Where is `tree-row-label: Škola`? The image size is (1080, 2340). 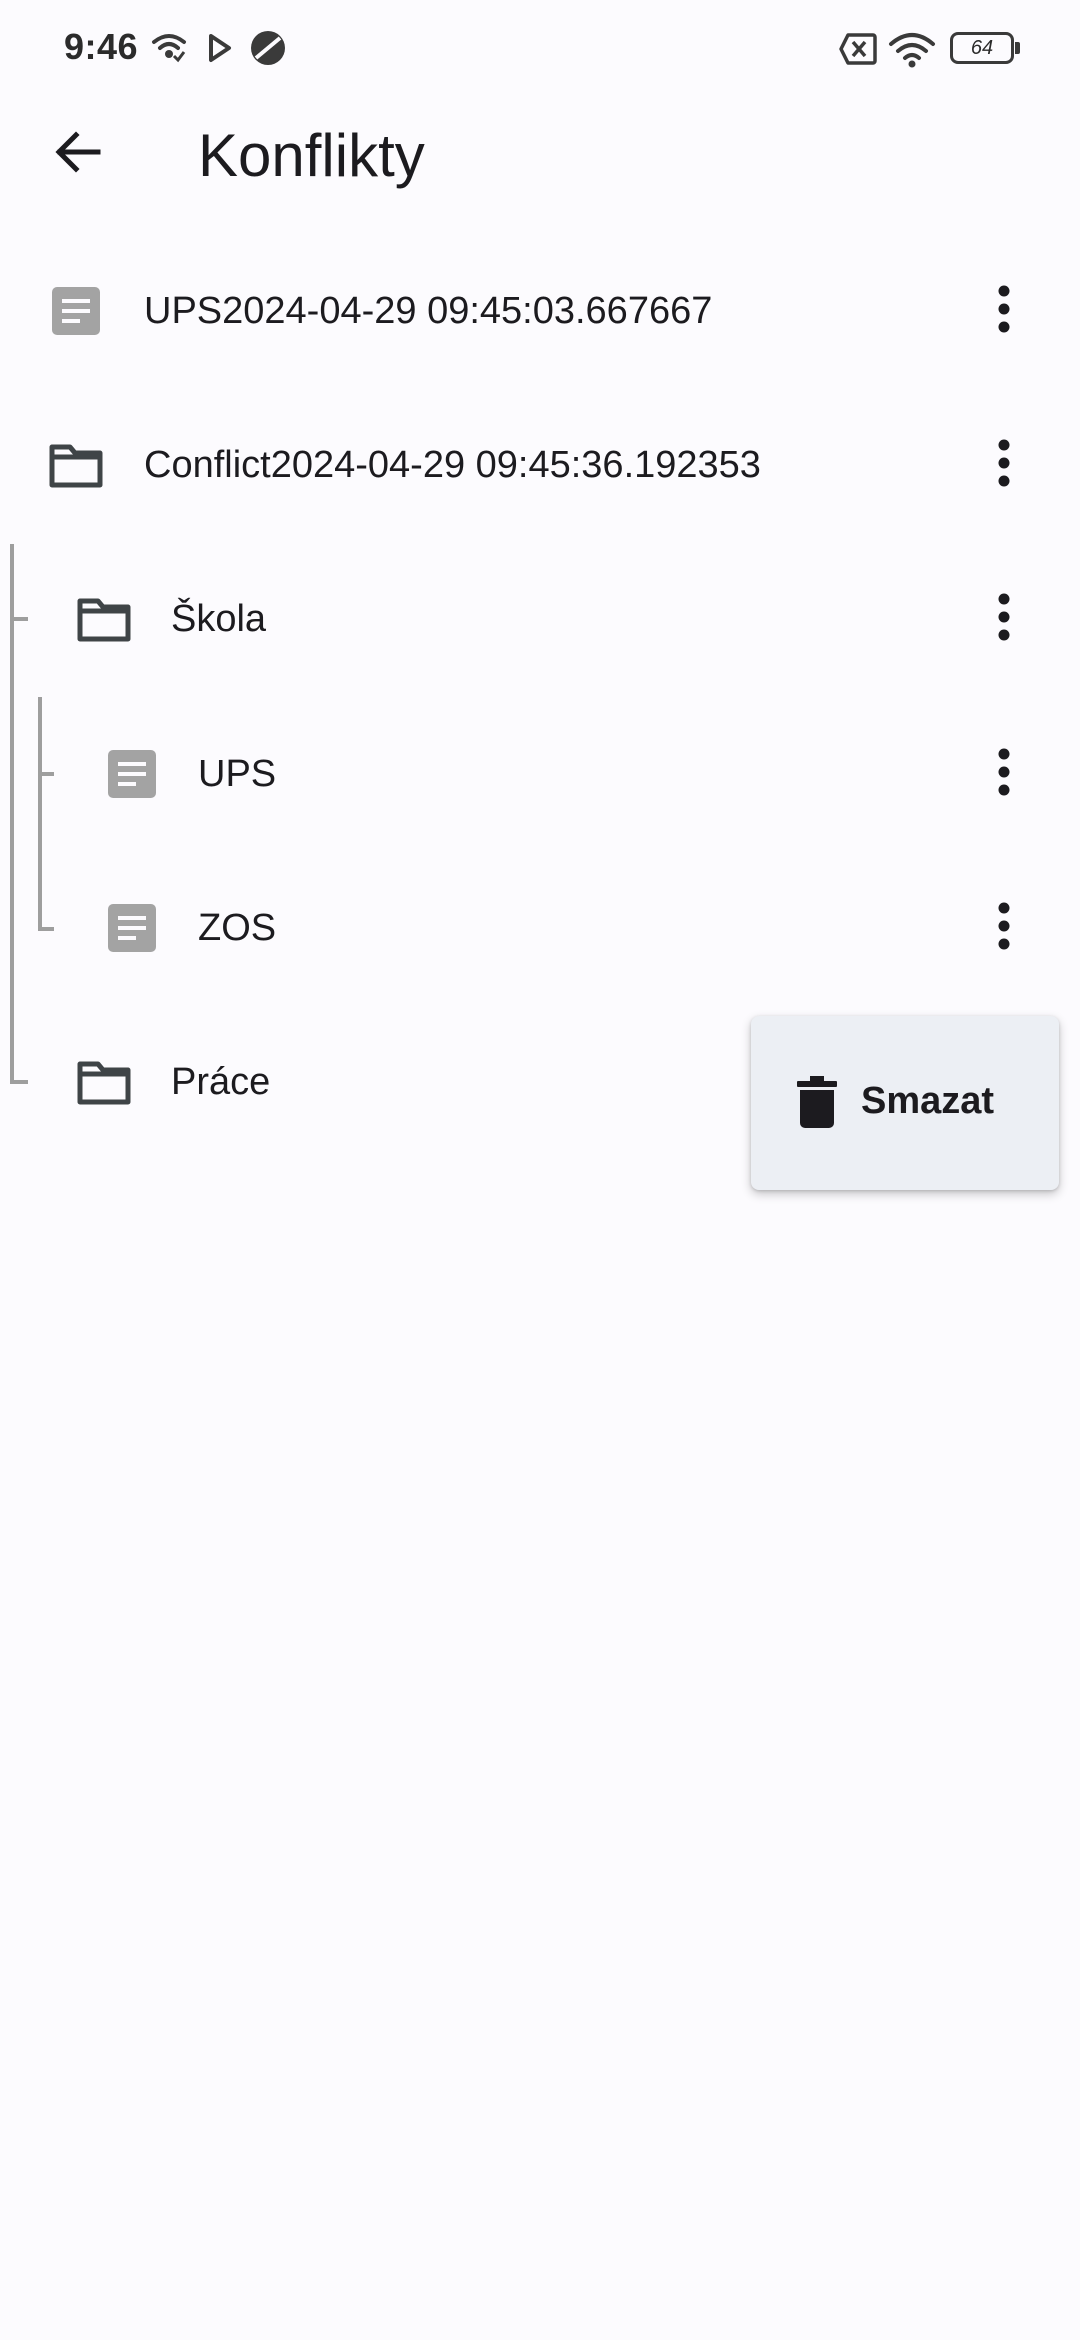 tree-row-label: Škola is located at coordinates (219, 619).